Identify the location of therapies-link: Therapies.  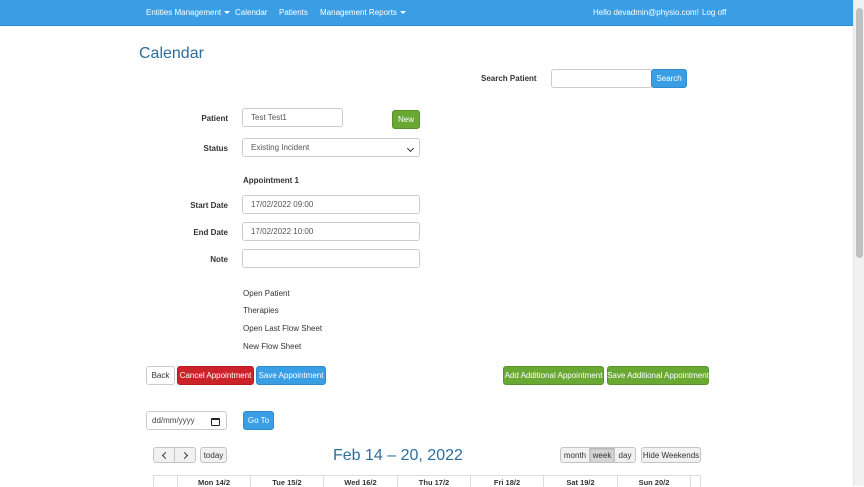
(261, 310).